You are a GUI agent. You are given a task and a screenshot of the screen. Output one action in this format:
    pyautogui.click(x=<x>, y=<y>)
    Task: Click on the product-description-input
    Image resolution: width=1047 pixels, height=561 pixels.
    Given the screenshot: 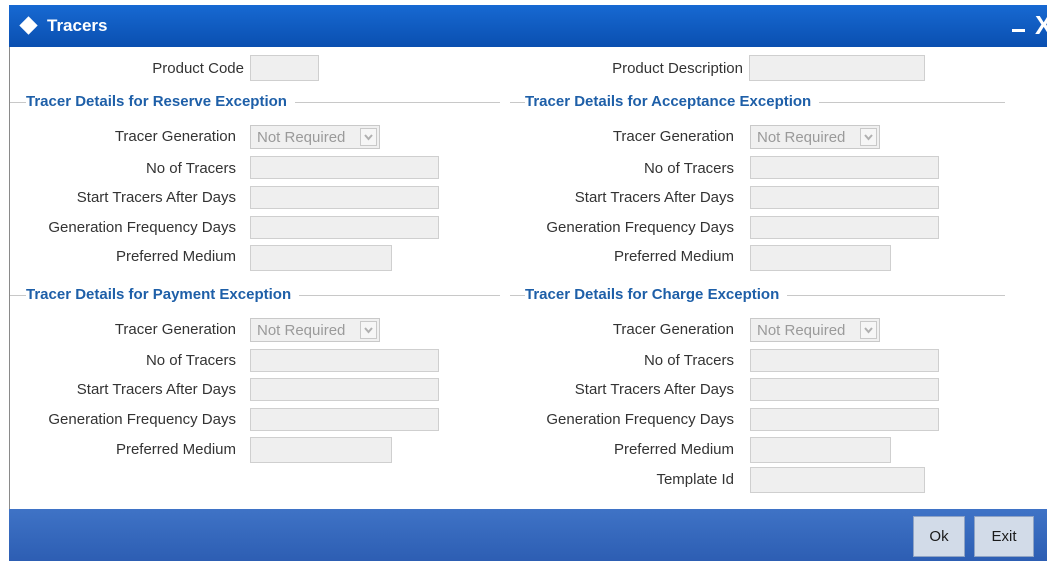 What is the action you would take?
    pyautogui.click(x=837, y=68)
    